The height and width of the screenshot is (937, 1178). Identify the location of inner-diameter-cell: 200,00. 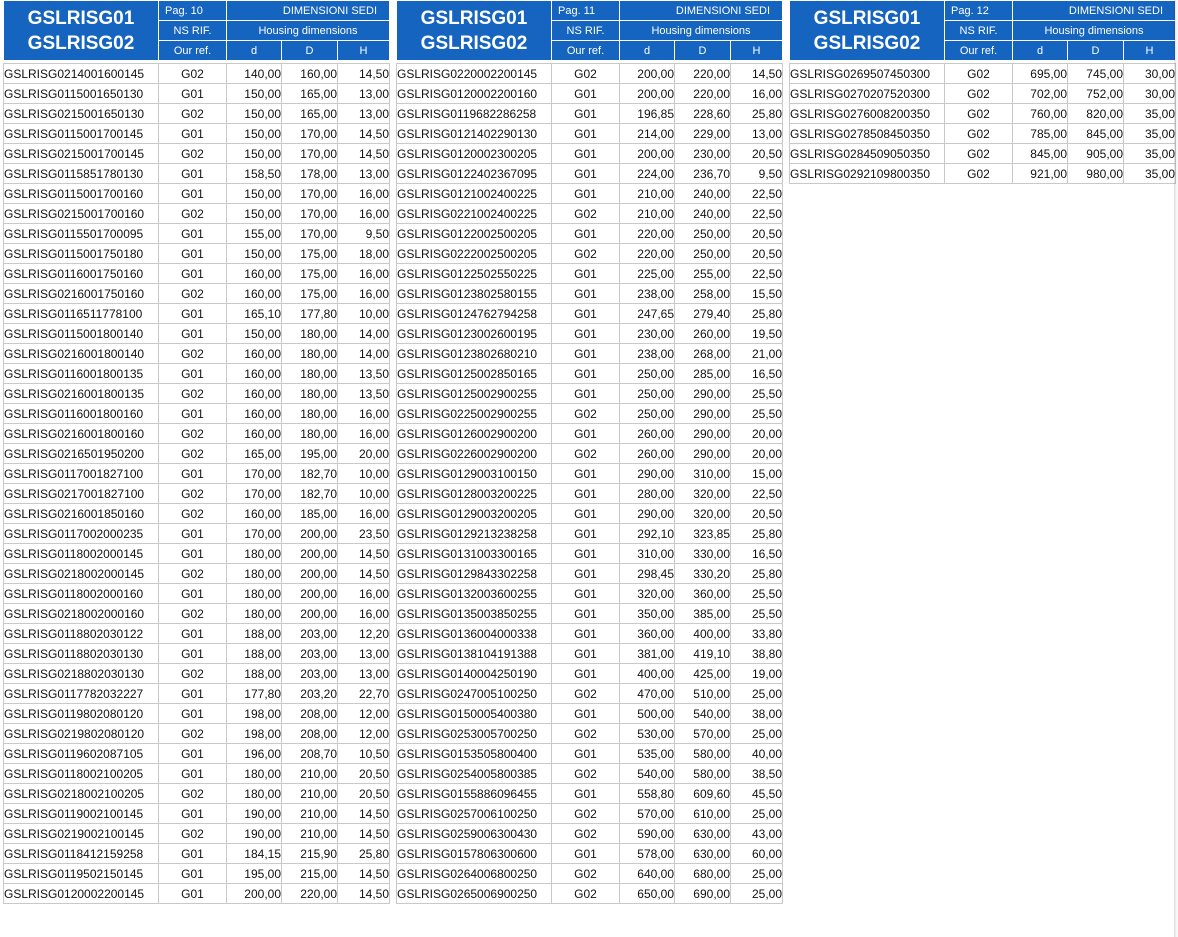
(647, 73).